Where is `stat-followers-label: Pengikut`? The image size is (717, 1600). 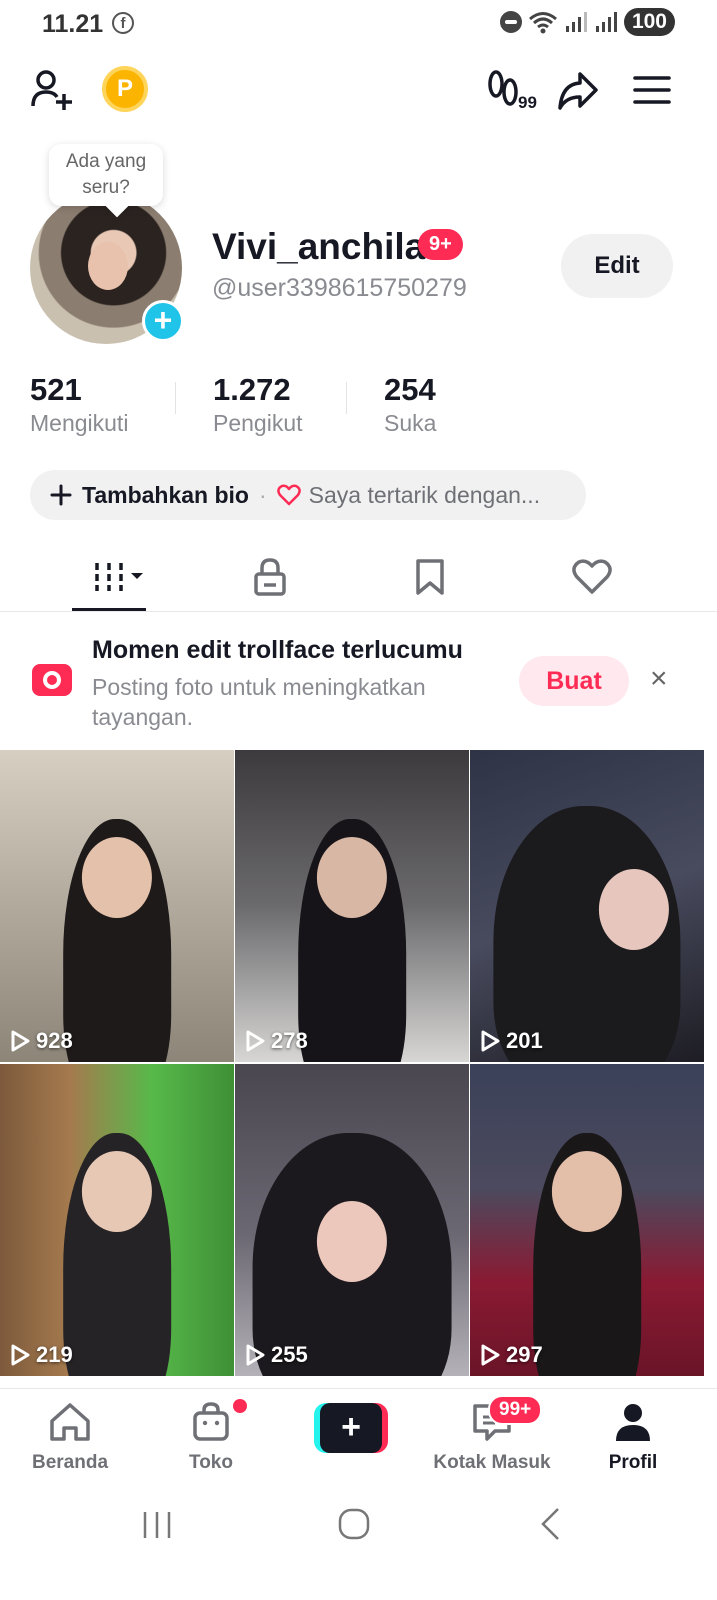 stat-followers-label: Pengikut is located at coordinates (258, 423).